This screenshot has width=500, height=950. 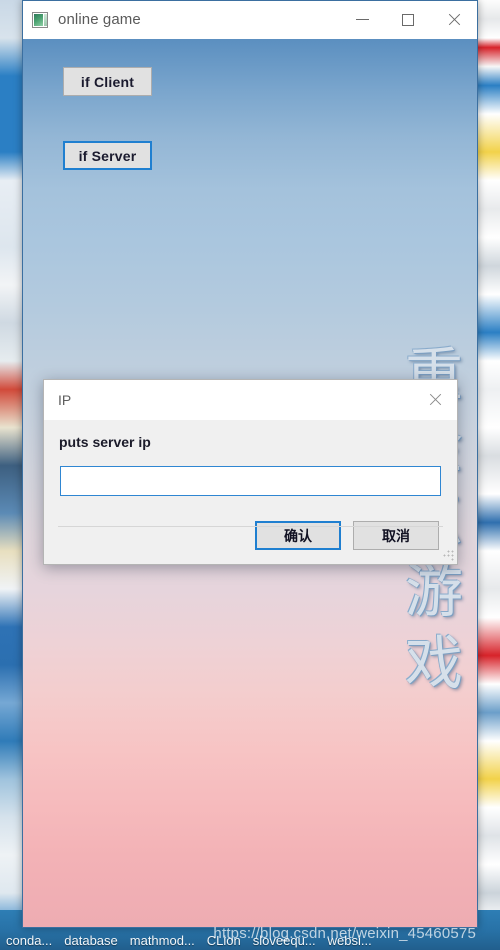 I want to click on minimize-button, so click(x=362, y=19).